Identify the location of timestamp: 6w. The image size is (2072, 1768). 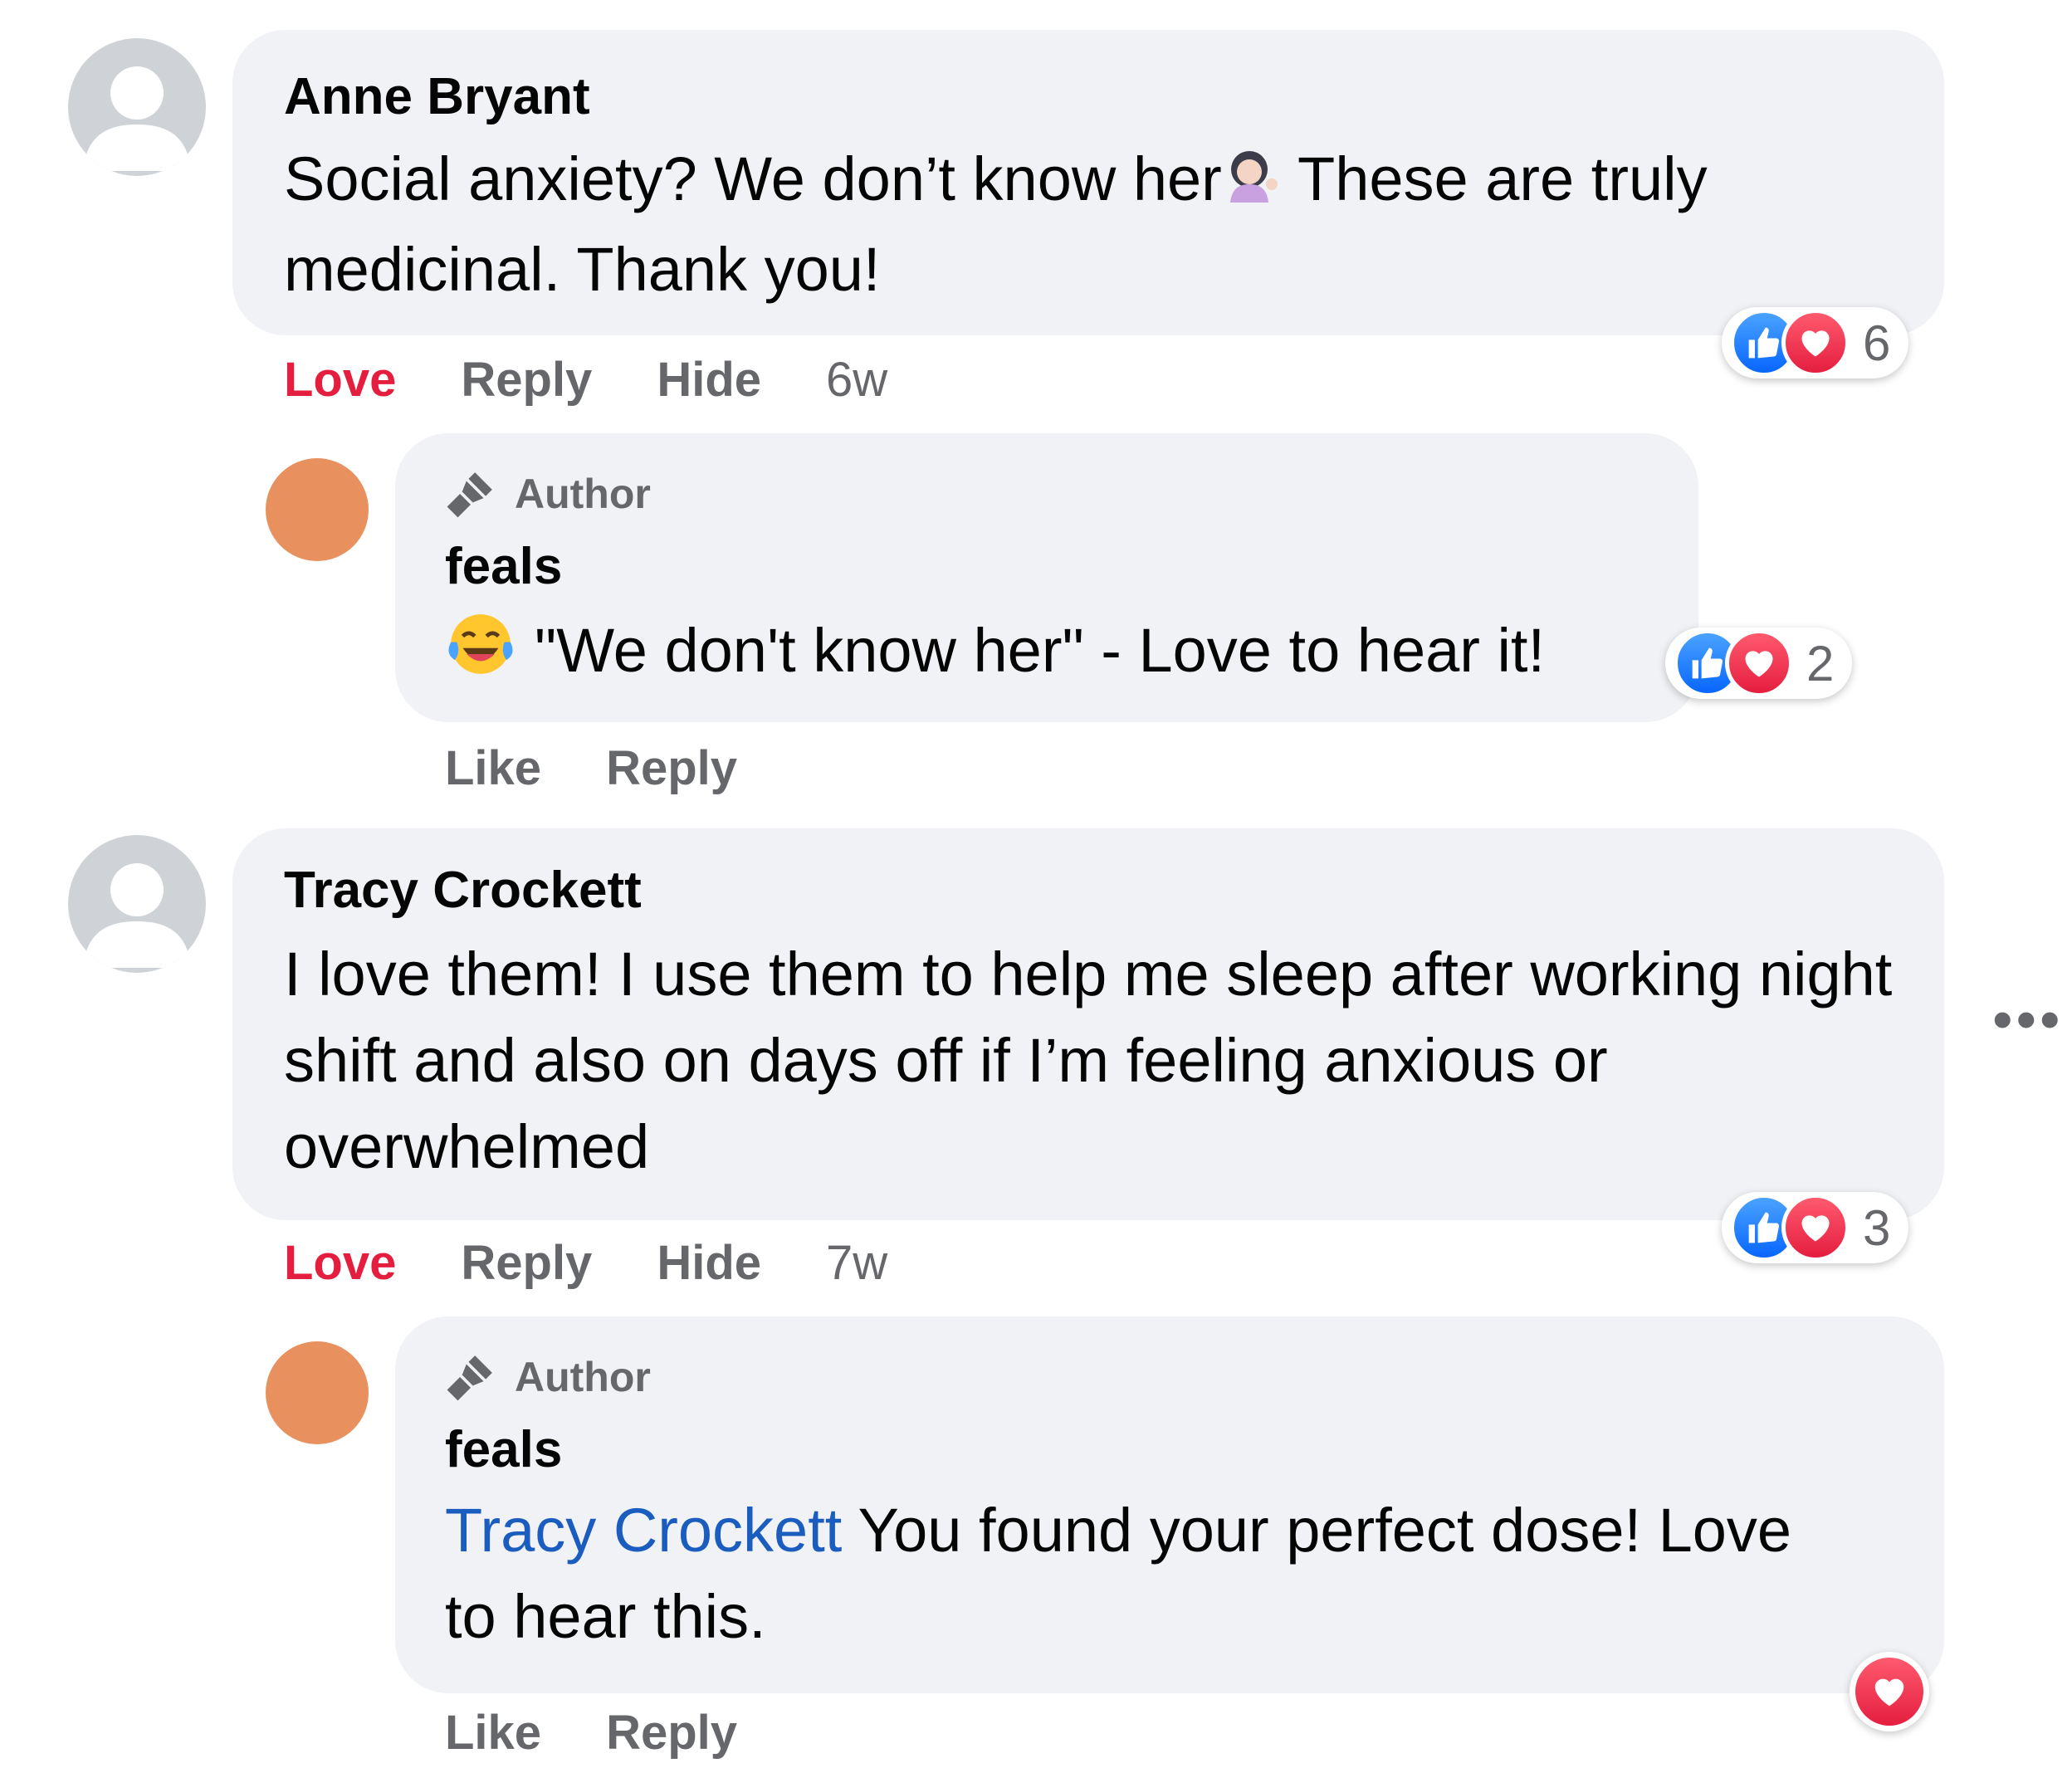
(856, 380).